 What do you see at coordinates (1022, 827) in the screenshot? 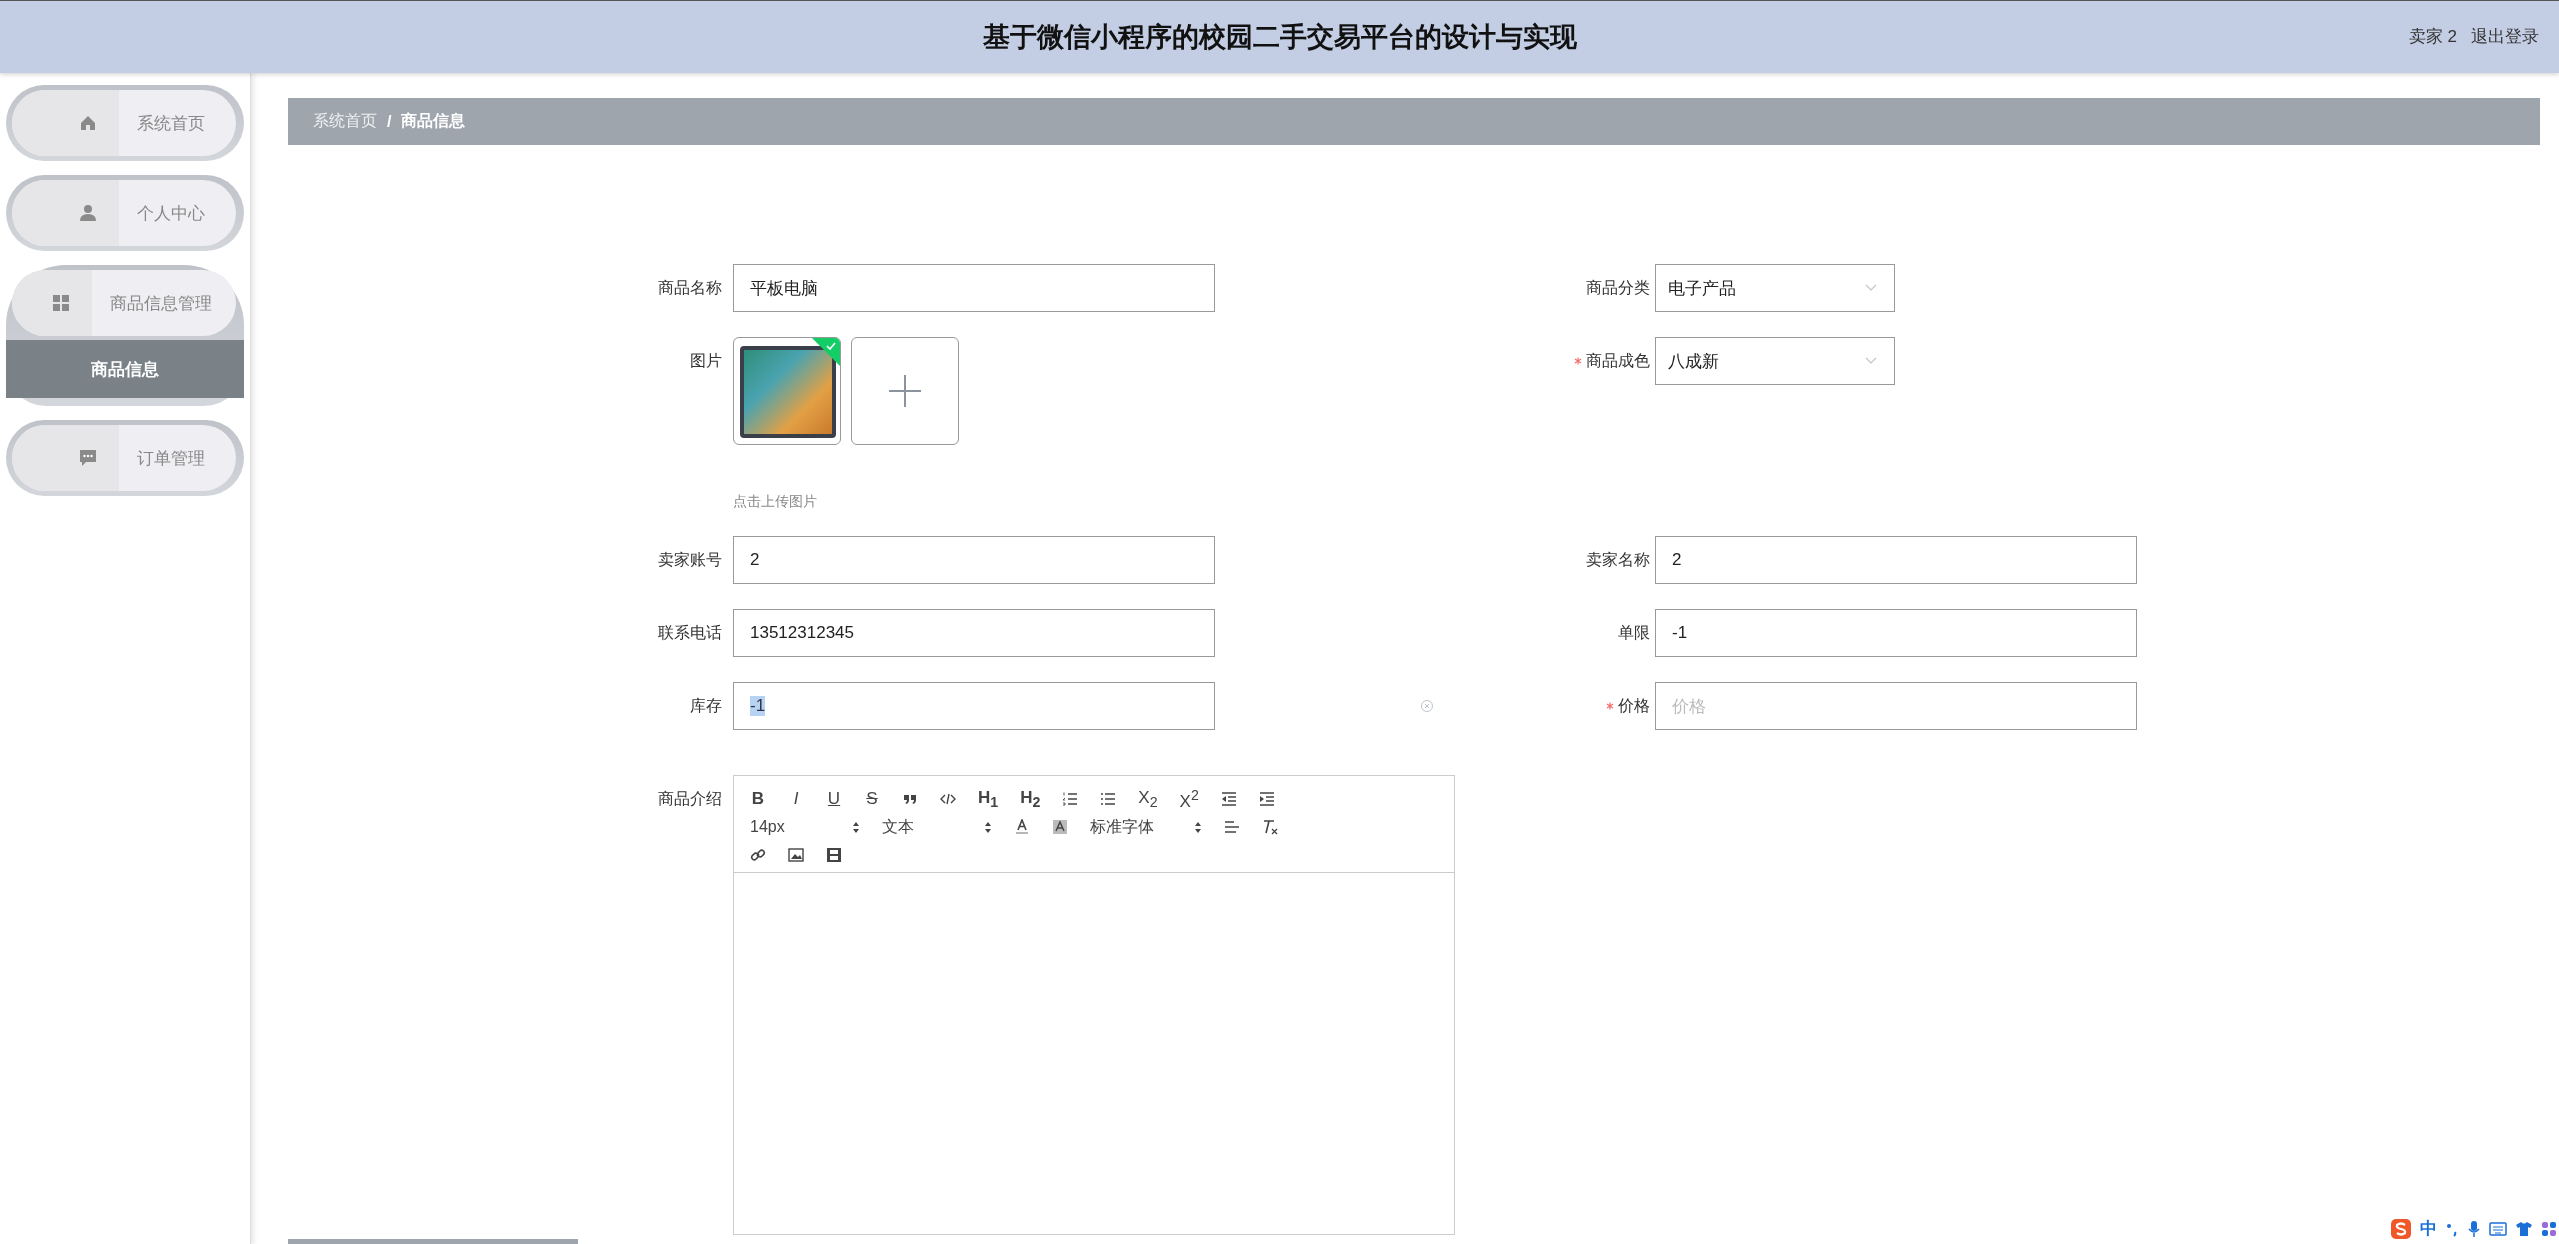
I see `font-color-icon` at bounding box center [1022, 827].